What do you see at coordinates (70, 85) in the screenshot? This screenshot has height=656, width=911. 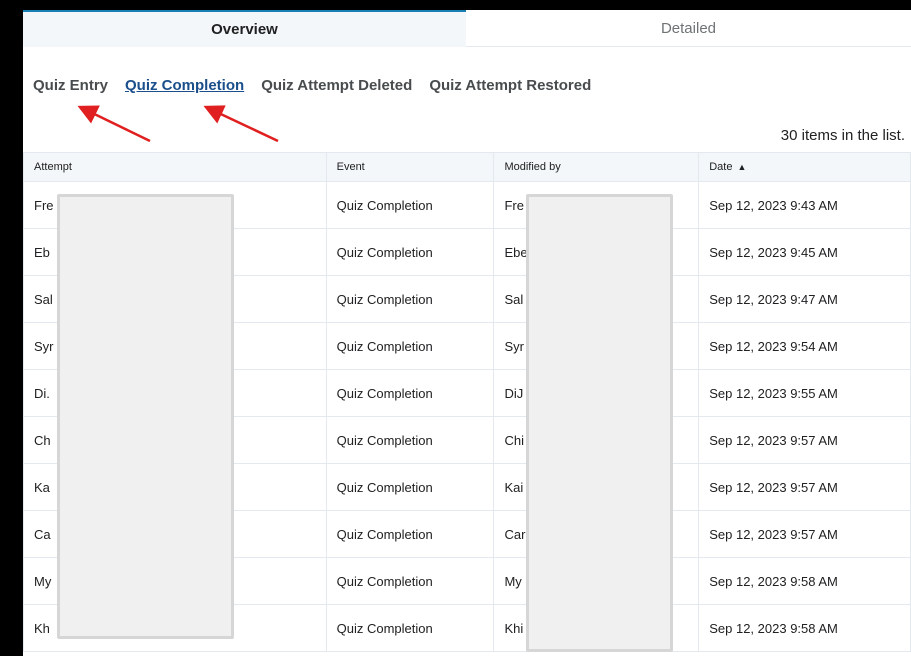 I see `link-quiz-entry: Quiz Entry` at bounding box center [70, 85].